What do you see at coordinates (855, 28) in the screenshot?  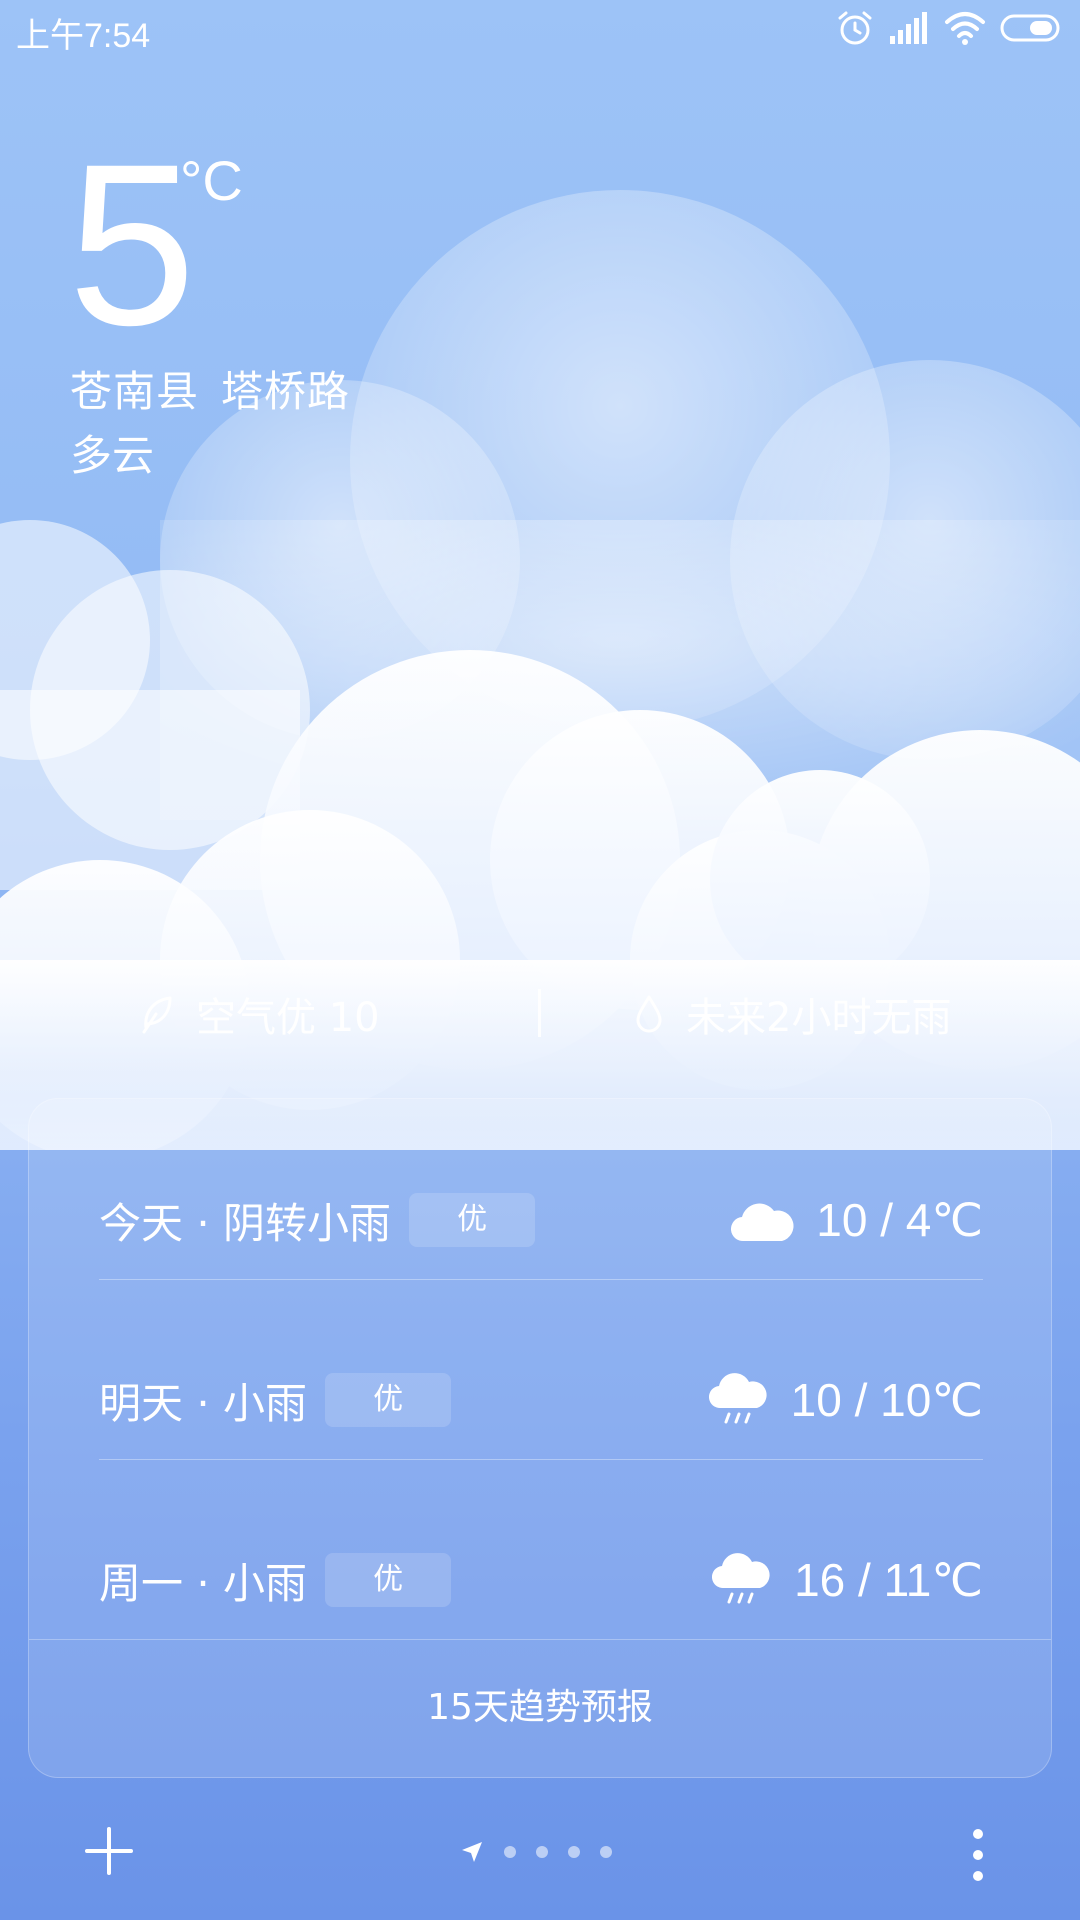 I see `alarm-icon` at bounding box center [855, 28].